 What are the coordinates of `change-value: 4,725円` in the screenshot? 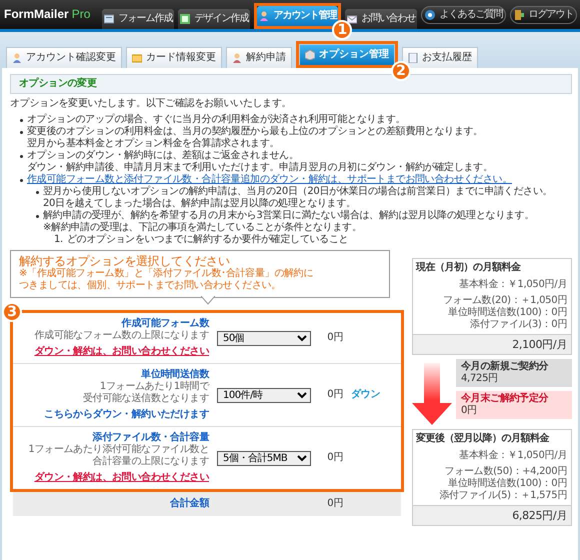 It's located at (479, 378).